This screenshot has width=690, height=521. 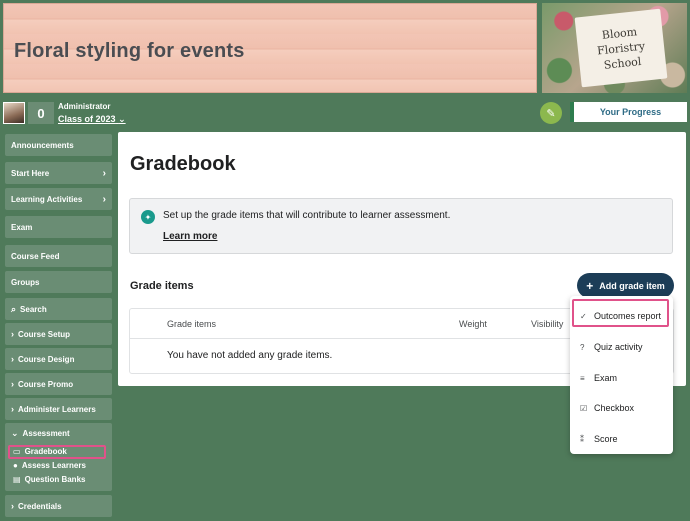 I want to click on sidebar-item-course-design: › Course Design, so click(x=58, y=359).